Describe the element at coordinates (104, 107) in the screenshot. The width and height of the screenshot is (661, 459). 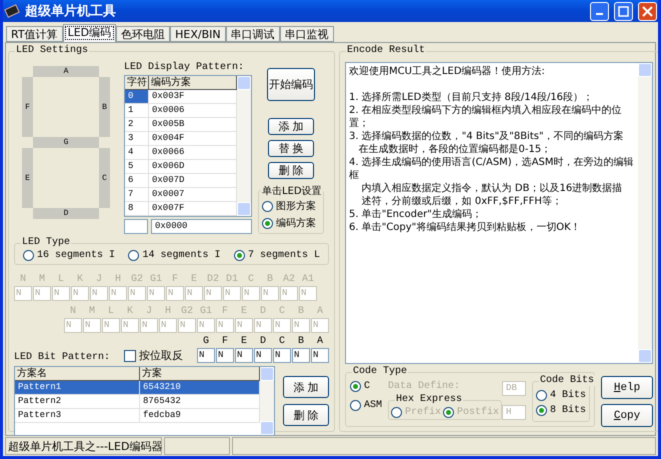
I see `led-segment: B` at that location.